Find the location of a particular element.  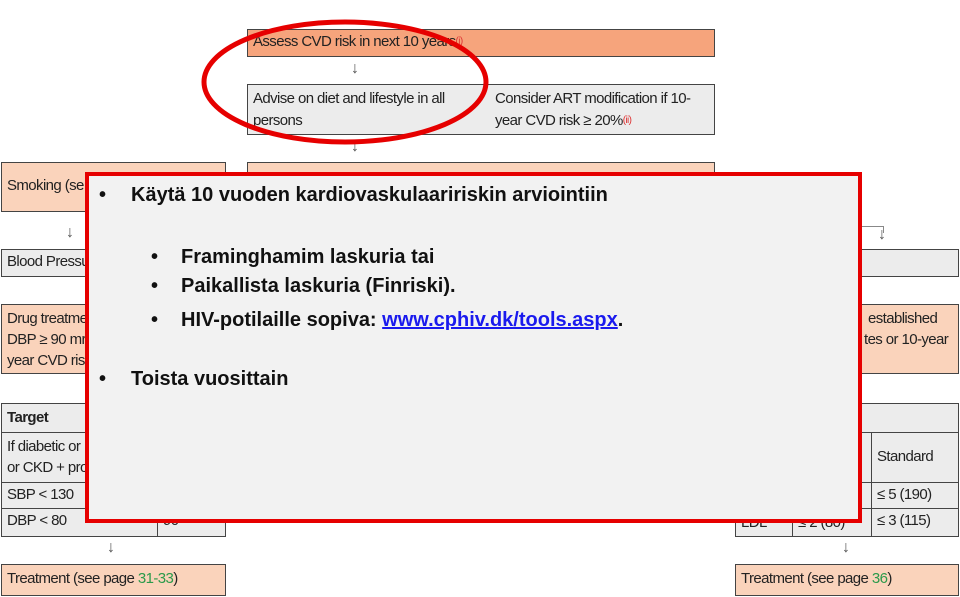

sub3-text: HIV-potilaille sopiva: is located at coordinates (282, 320).